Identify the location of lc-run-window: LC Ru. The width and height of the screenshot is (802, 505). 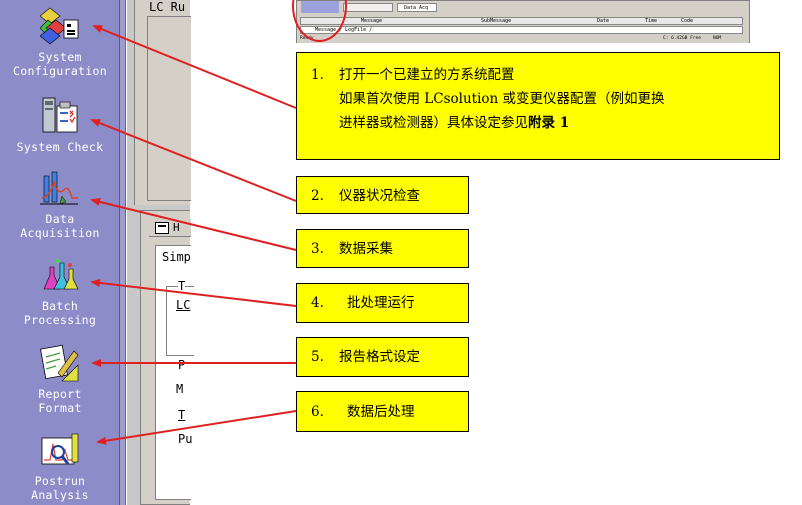
(162, 102).